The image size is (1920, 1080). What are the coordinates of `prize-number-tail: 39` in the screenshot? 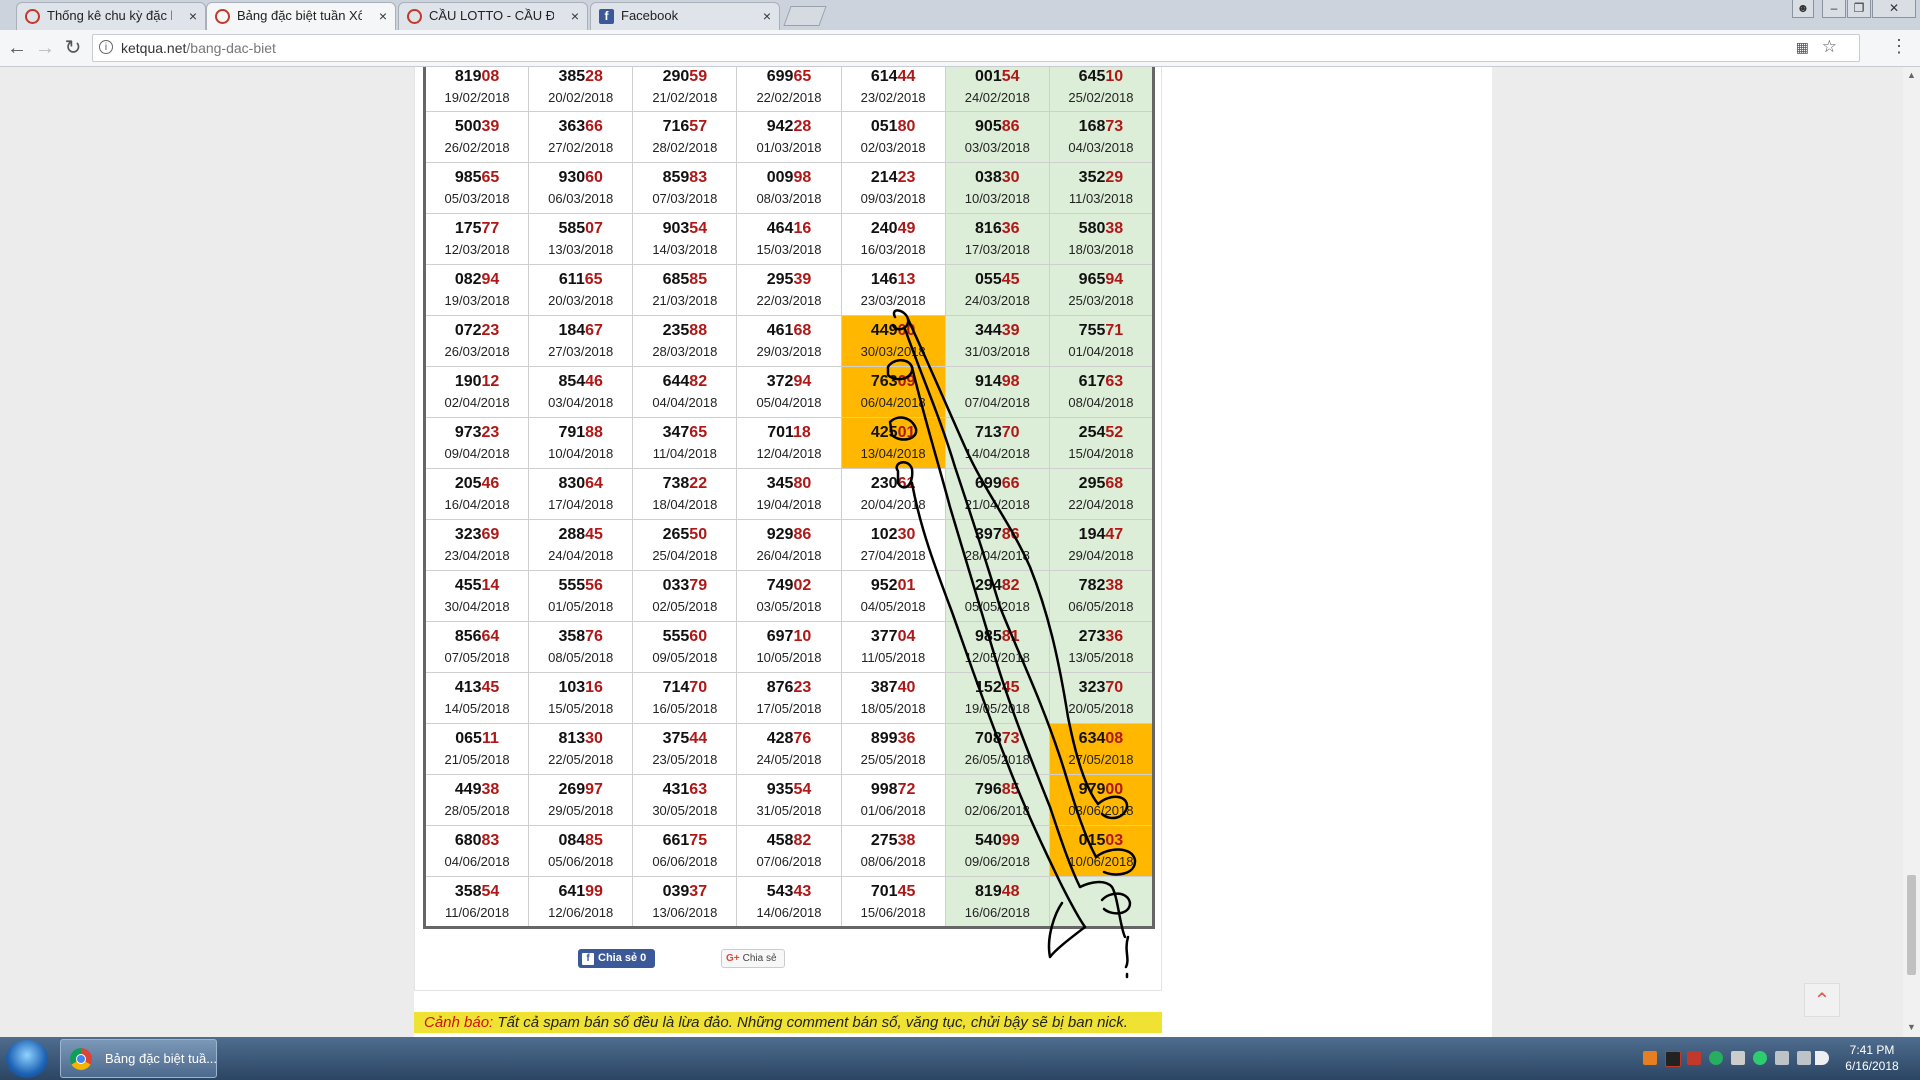 It's located at (802, 279).